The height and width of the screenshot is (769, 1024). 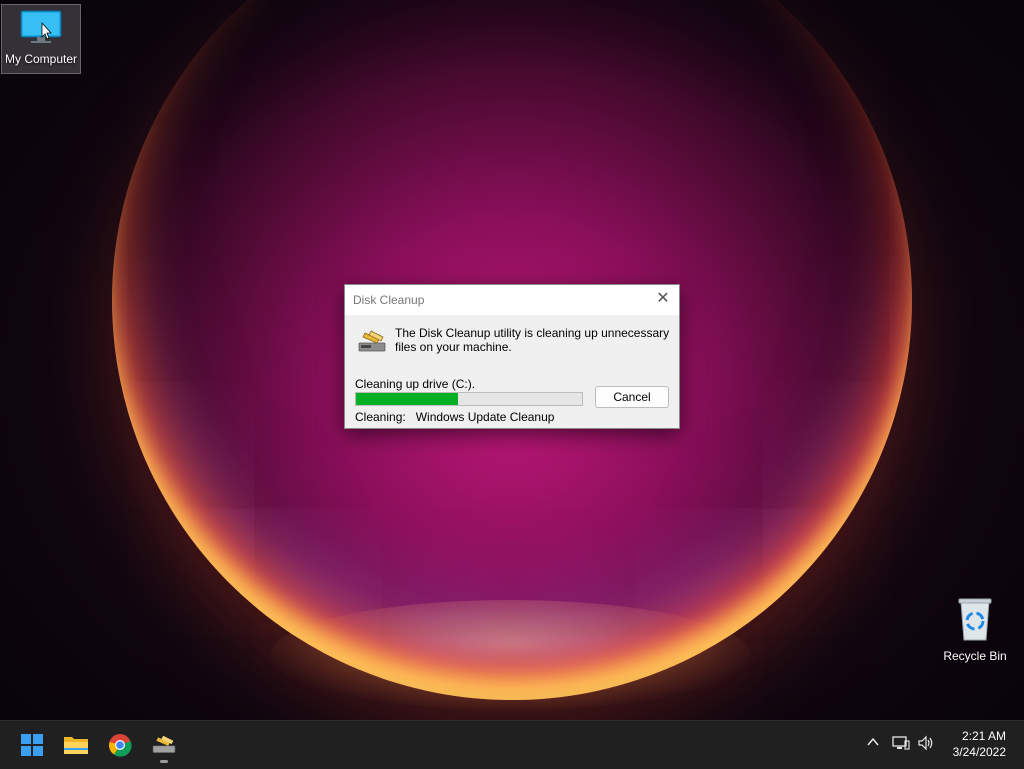 I want to click on cleaning-status: Cleaning: Windows Update Cleanup, so click(x=454, y=417).